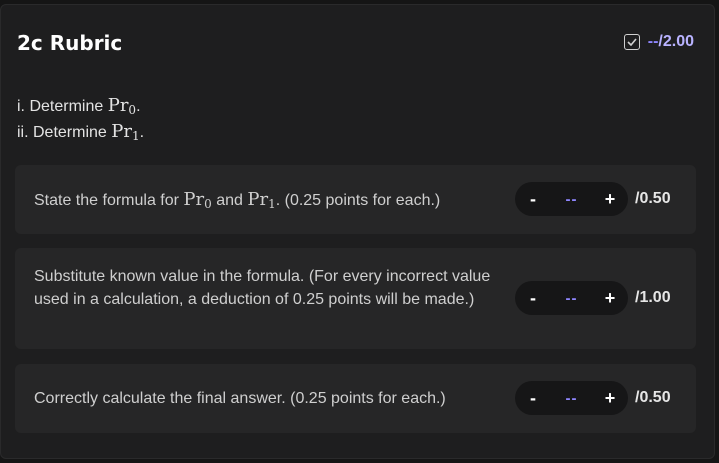 This screenshot has width=719, height=463. I want to click on total-score: --/2.00, so click(658, 42).